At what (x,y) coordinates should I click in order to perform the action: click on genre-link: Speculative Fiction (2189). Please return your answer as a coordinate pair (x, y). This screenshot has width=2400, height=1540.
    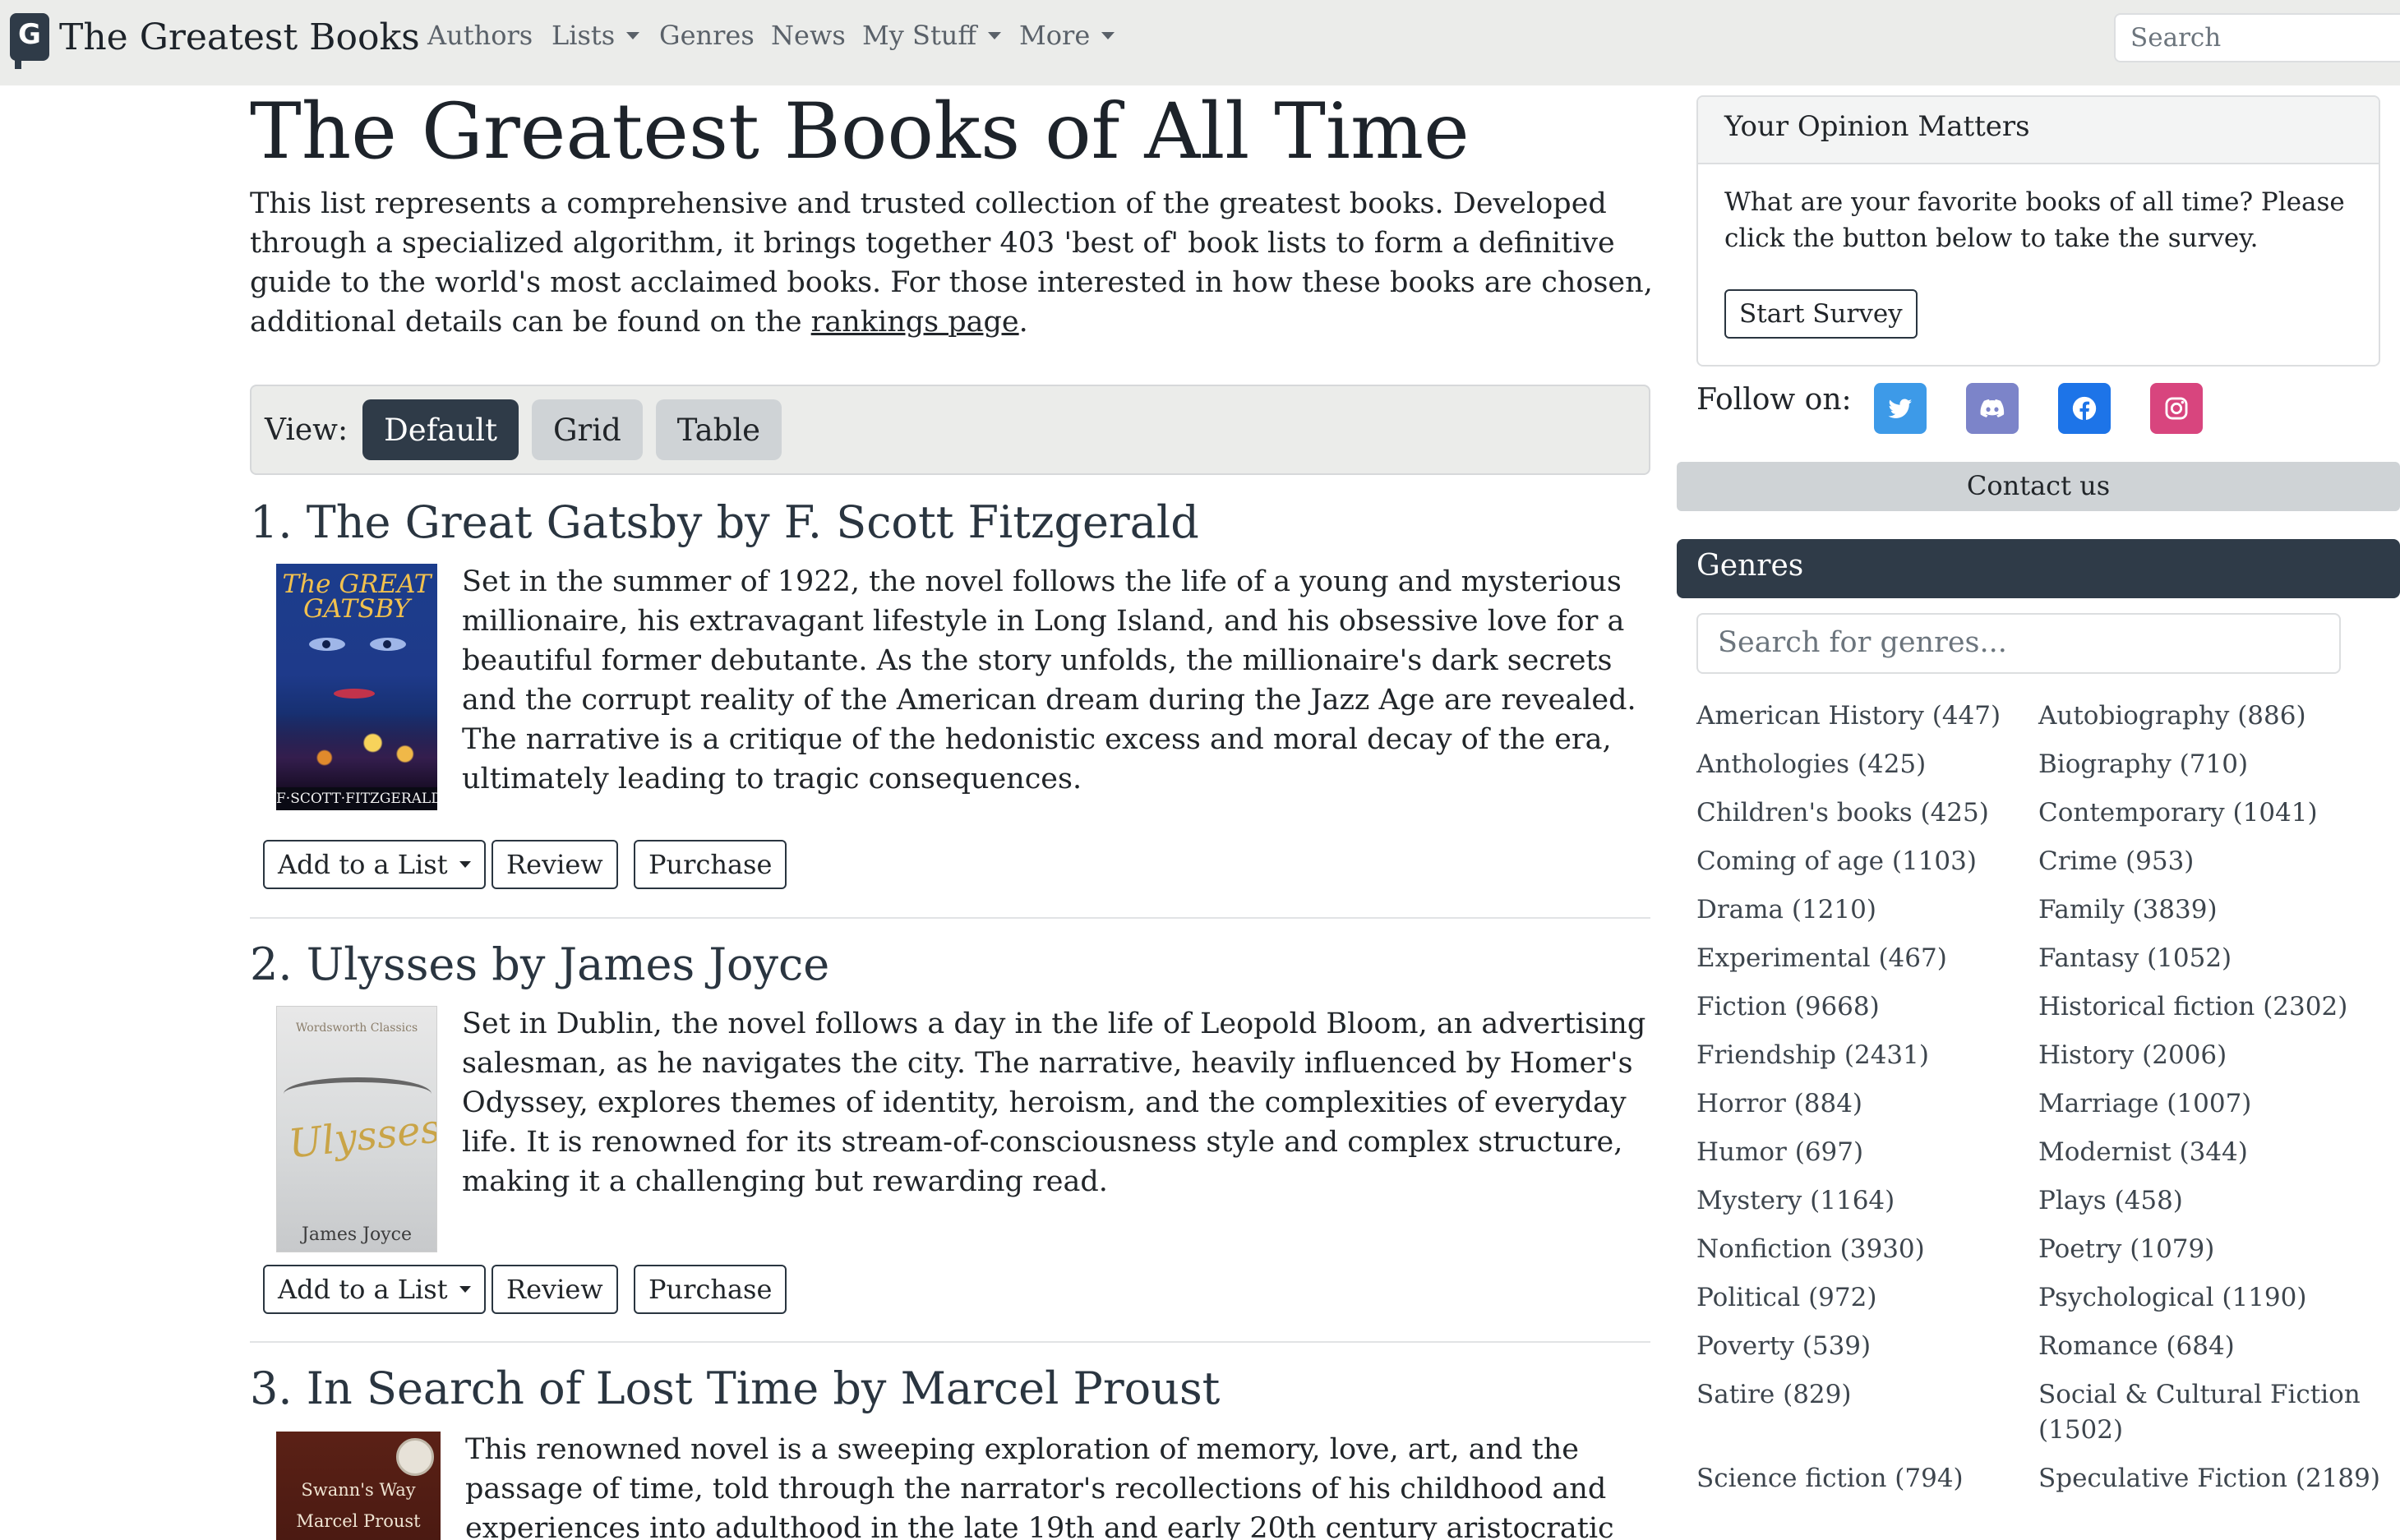
    Looking at the image, I should click on (2212, 1478).